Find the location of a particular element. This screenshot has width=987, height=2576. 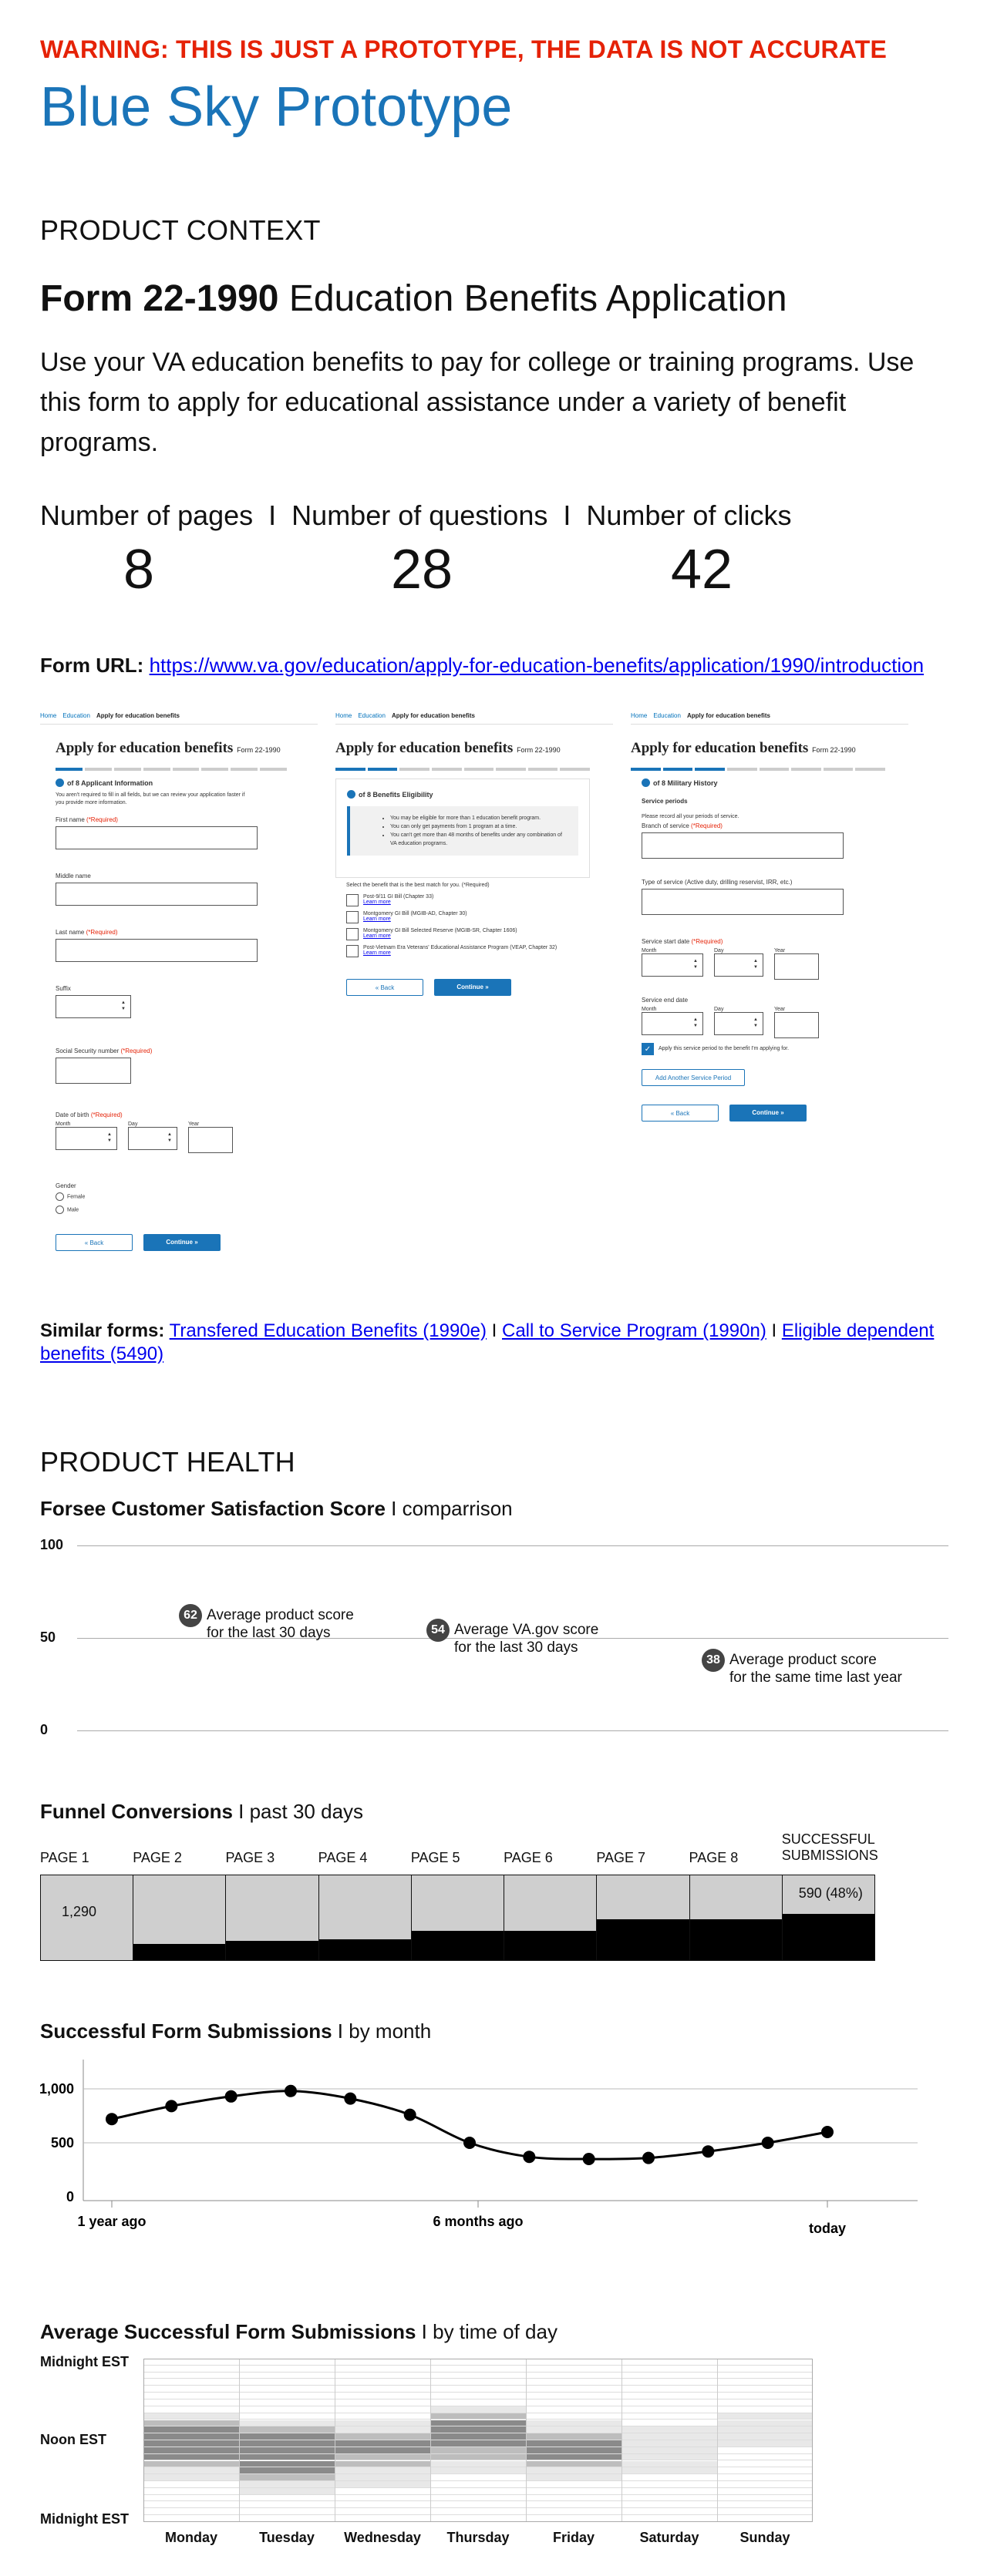

end-year-input is located at coordinates (797, 1025).